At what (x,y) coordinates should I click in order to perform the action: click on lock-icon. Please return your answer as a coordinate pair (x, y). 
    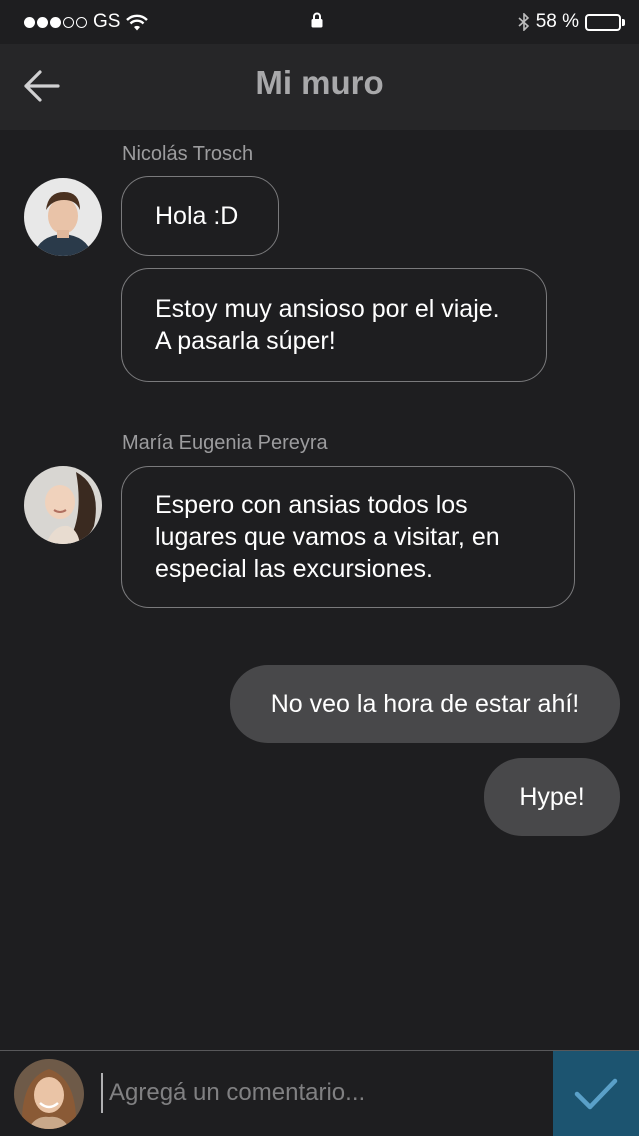
    Looking at the image, I should click on (317, 20).